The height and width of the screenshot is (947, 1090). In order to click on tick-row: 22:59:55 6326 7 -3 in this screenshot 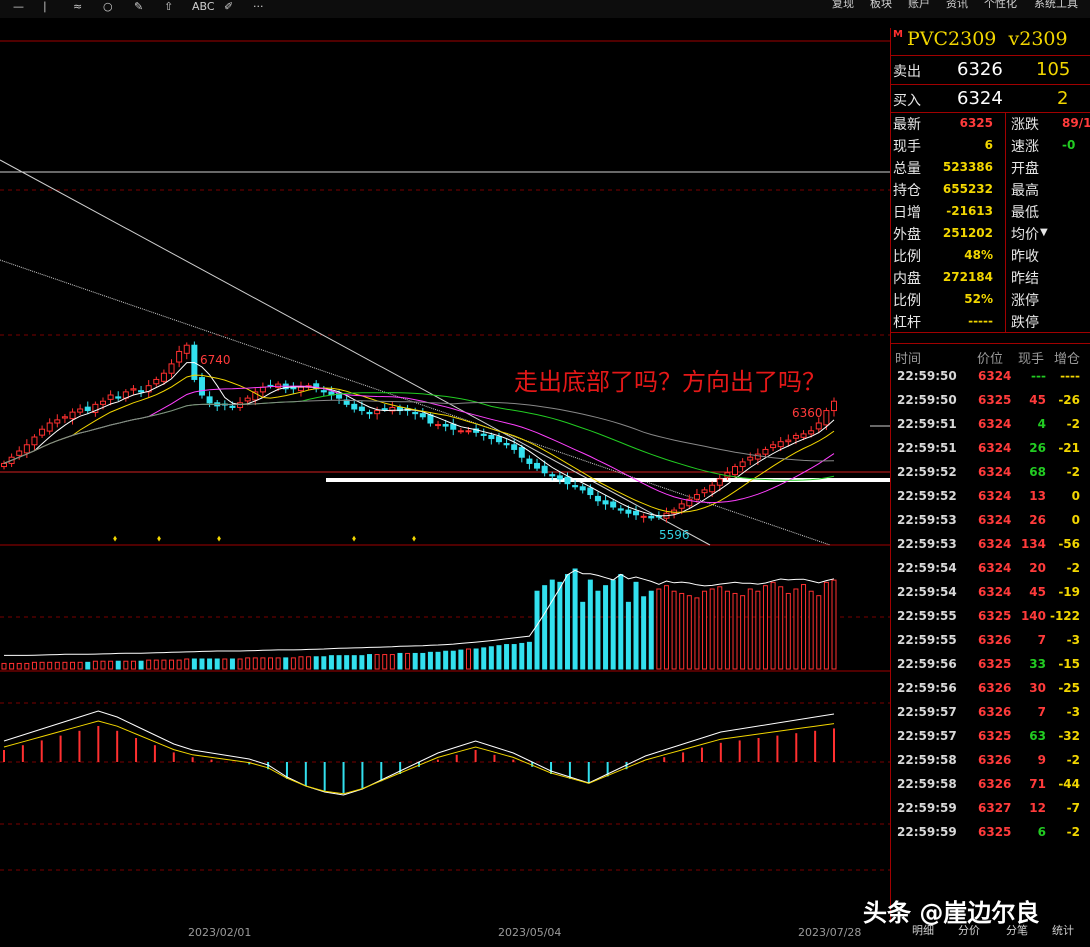, I will do `click(991, 645)`.